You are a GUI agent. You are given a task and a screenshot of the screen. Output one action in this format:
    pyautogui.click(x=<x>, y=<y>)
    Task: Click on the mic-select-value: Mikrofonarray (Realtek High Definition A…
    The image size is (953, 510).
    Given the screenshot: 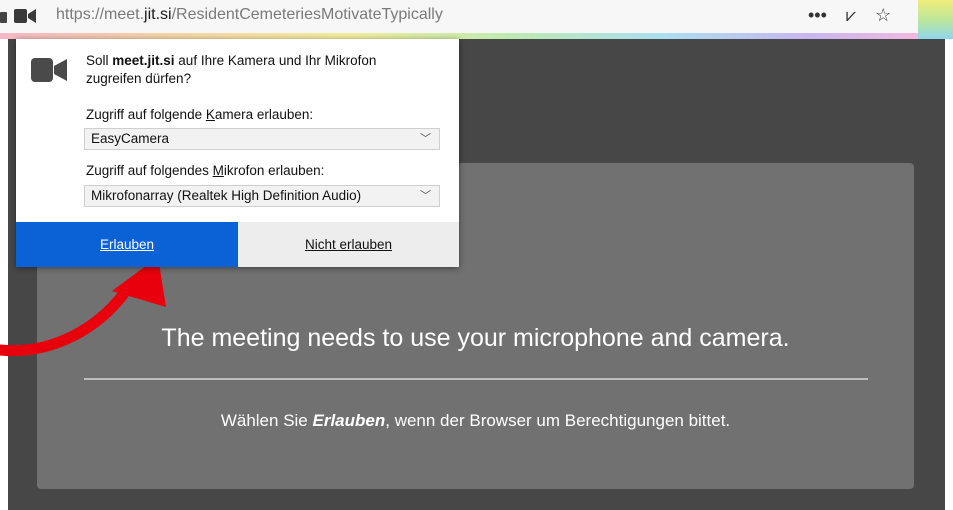 What is the action you would take?
    pyautogui.click(x=226, y=195)
    